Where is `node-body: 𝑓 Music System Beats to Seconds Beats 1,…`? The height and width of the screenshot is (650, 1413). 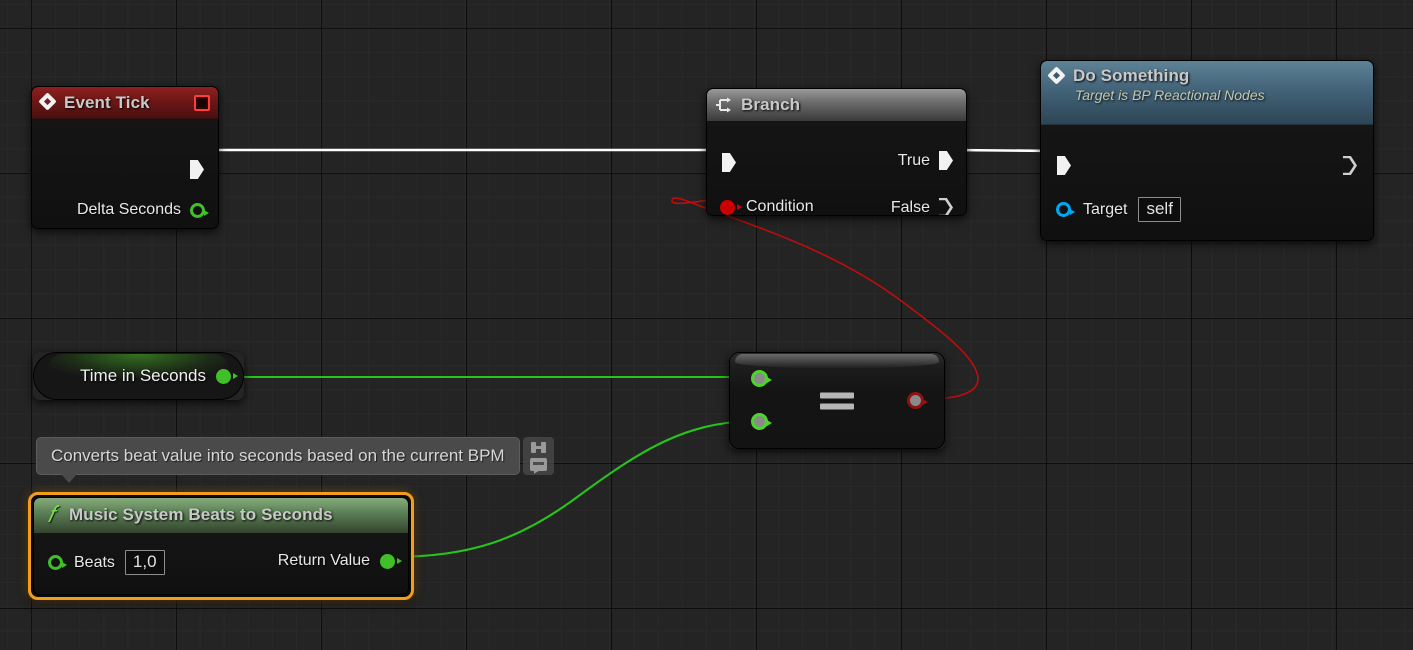 node-body: 𝑓 Music System Beats to Seconds Beats 1,… is located at coordinates (221, 546).